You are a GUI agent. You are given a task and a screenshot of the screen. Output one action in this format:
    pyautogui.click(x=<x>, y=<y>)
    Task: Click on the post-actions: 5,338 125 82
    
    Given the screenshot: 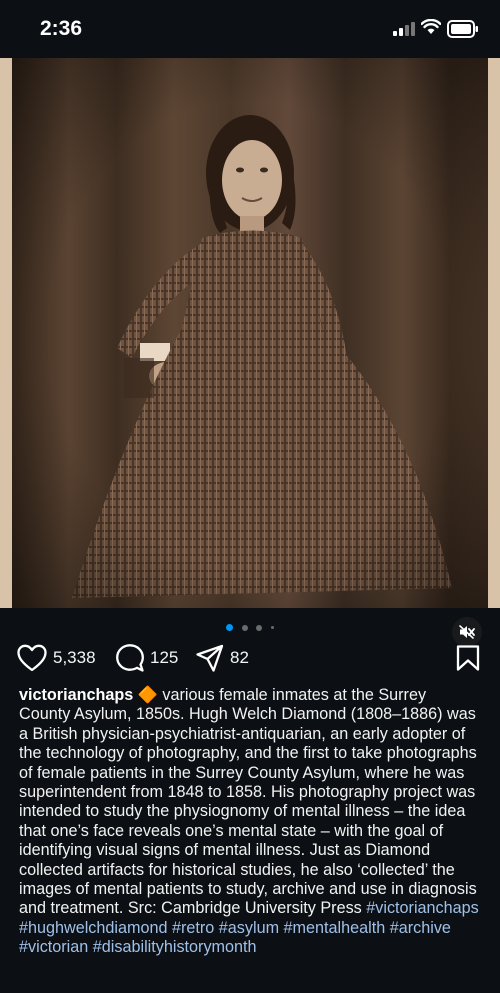 What is the action you would take?
    pyautogui.click(x=250, y=658)
    